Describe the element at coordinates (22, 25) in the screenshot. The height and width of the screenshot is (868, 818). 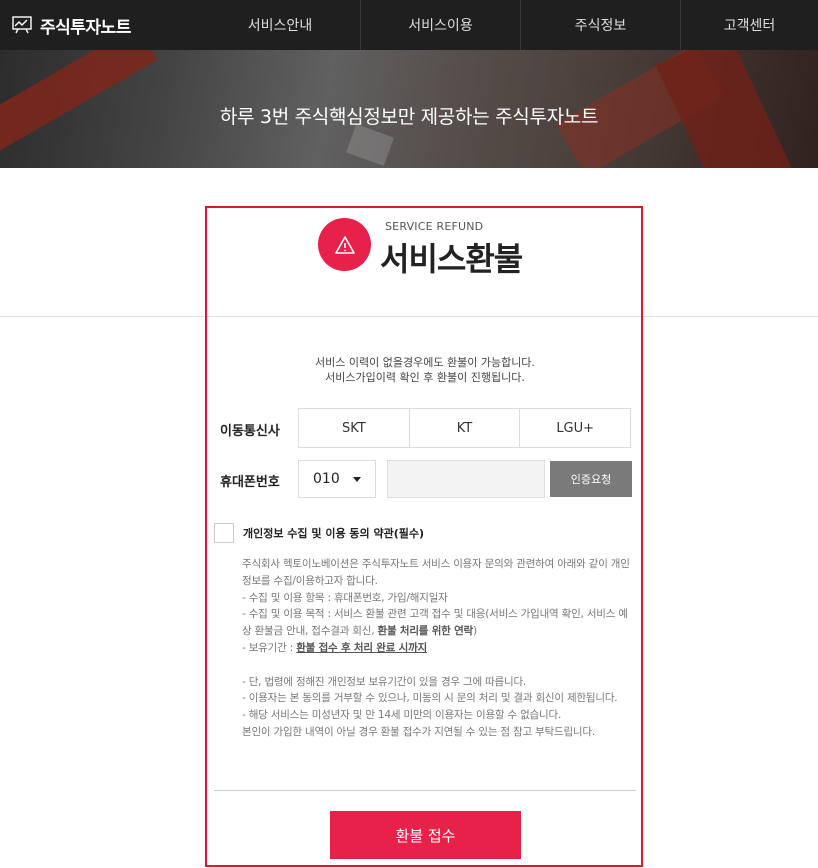
I see `chart-note-icon` at that location.